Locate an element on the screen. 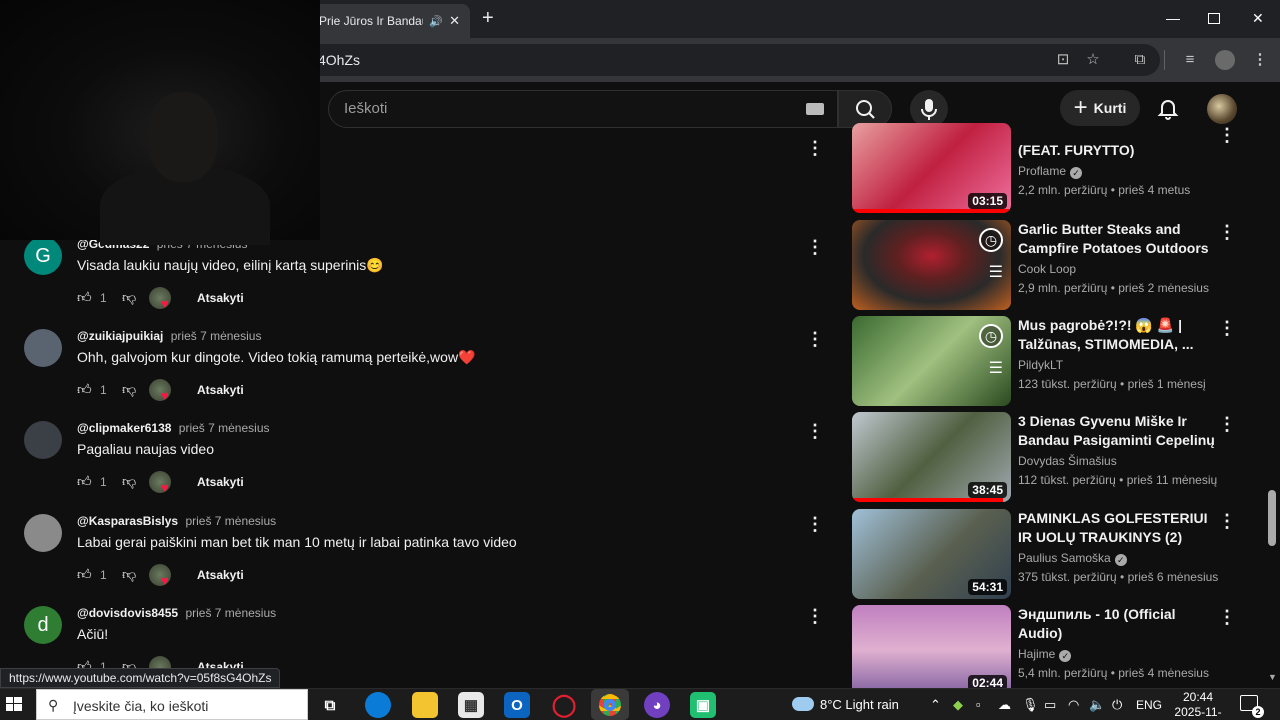 The image size is (1280, 720). file-explorer-icon is located at coordinates (425, 705).